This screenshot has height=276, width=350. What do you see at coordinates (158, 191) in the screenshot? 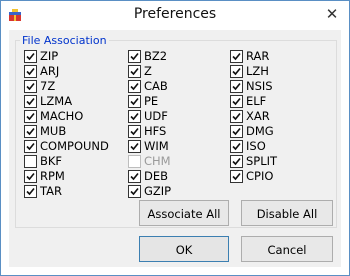
I see `checkbox-label: GZIP` at bounding box center [158, 191].